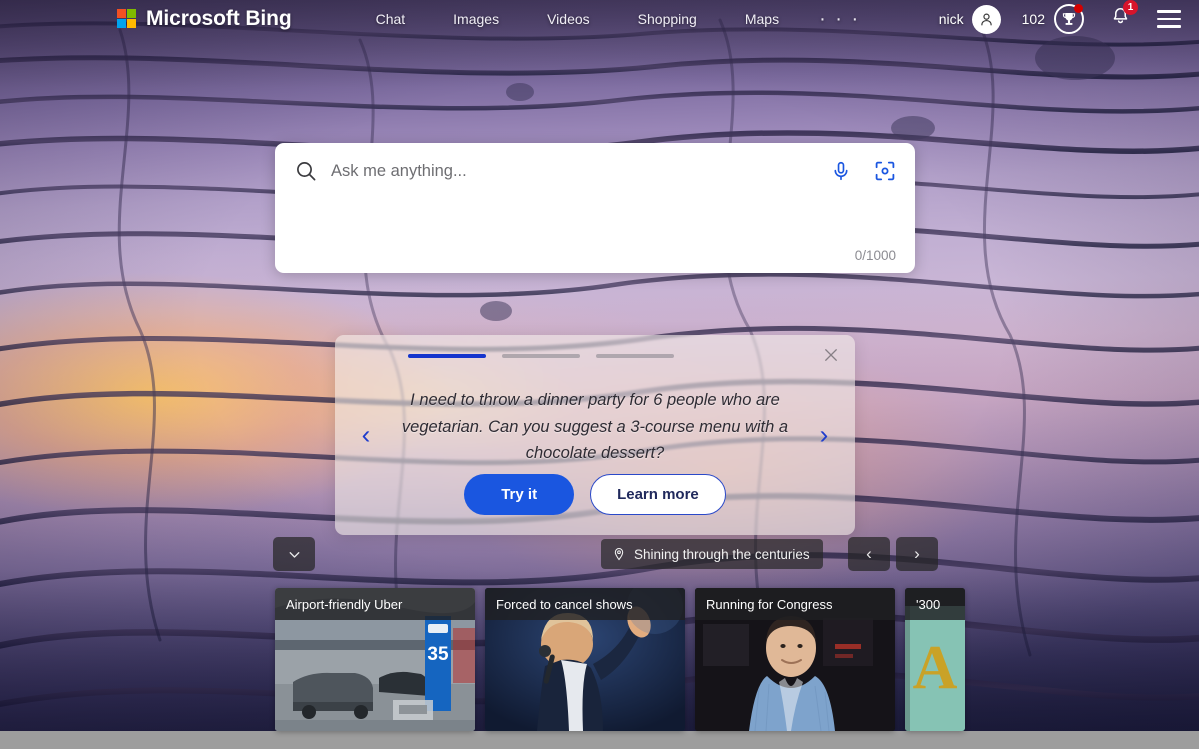  I want to click on suggestion-actions: Try it Learn more, so click(595, 494).